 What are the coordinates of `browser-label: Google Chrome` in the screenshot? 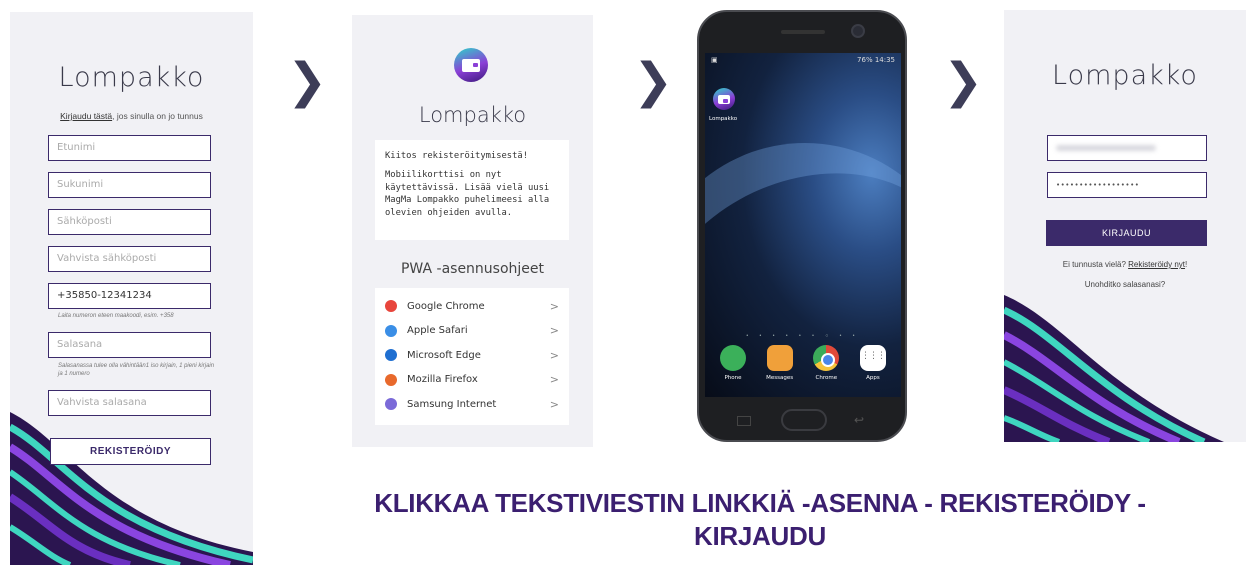 It's located at (446, 306).